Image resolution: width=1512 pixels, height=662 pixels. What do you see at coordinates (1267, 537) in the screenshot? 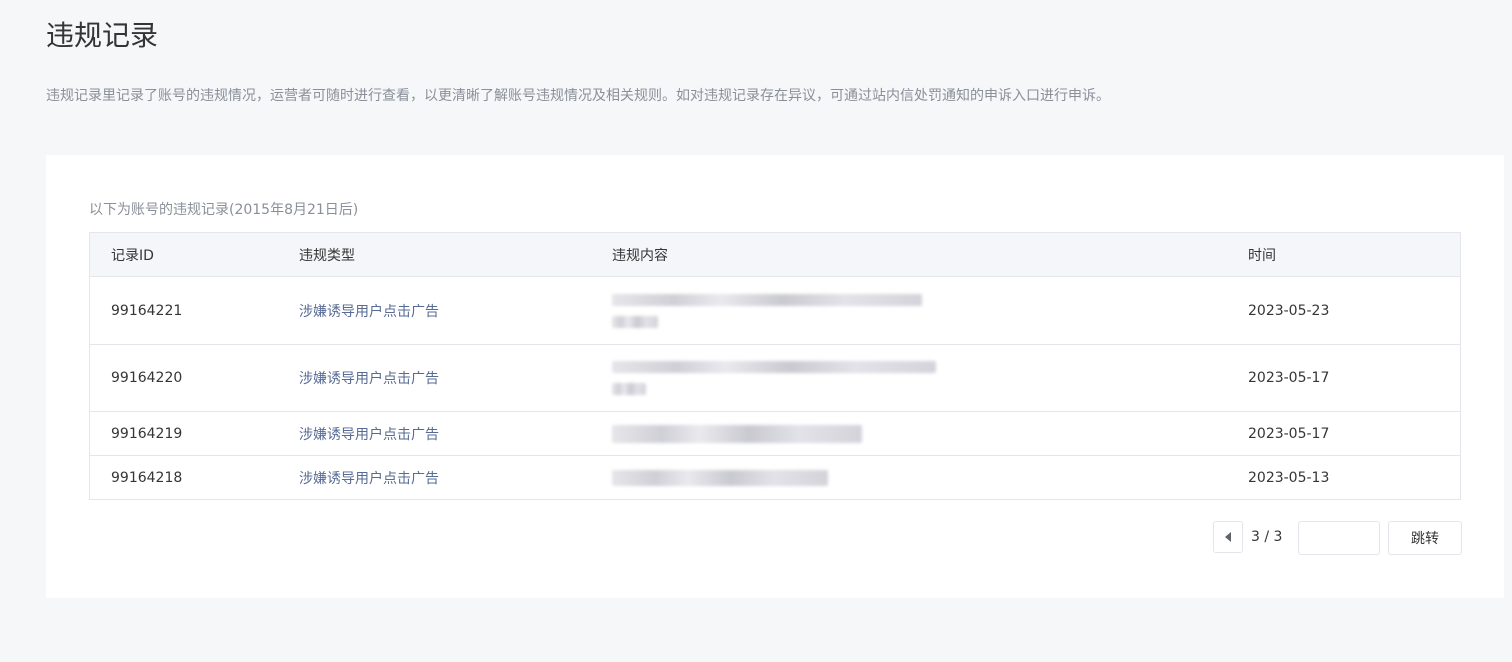
I see `page-indicator: 3 / 3` at bounding box center [1267, 537].